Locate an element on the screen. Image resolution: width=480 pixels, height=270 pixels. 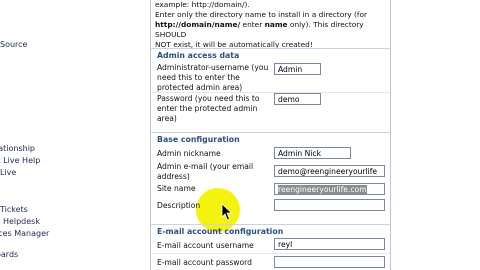
content-border-left is located at coordinates (150, 135).